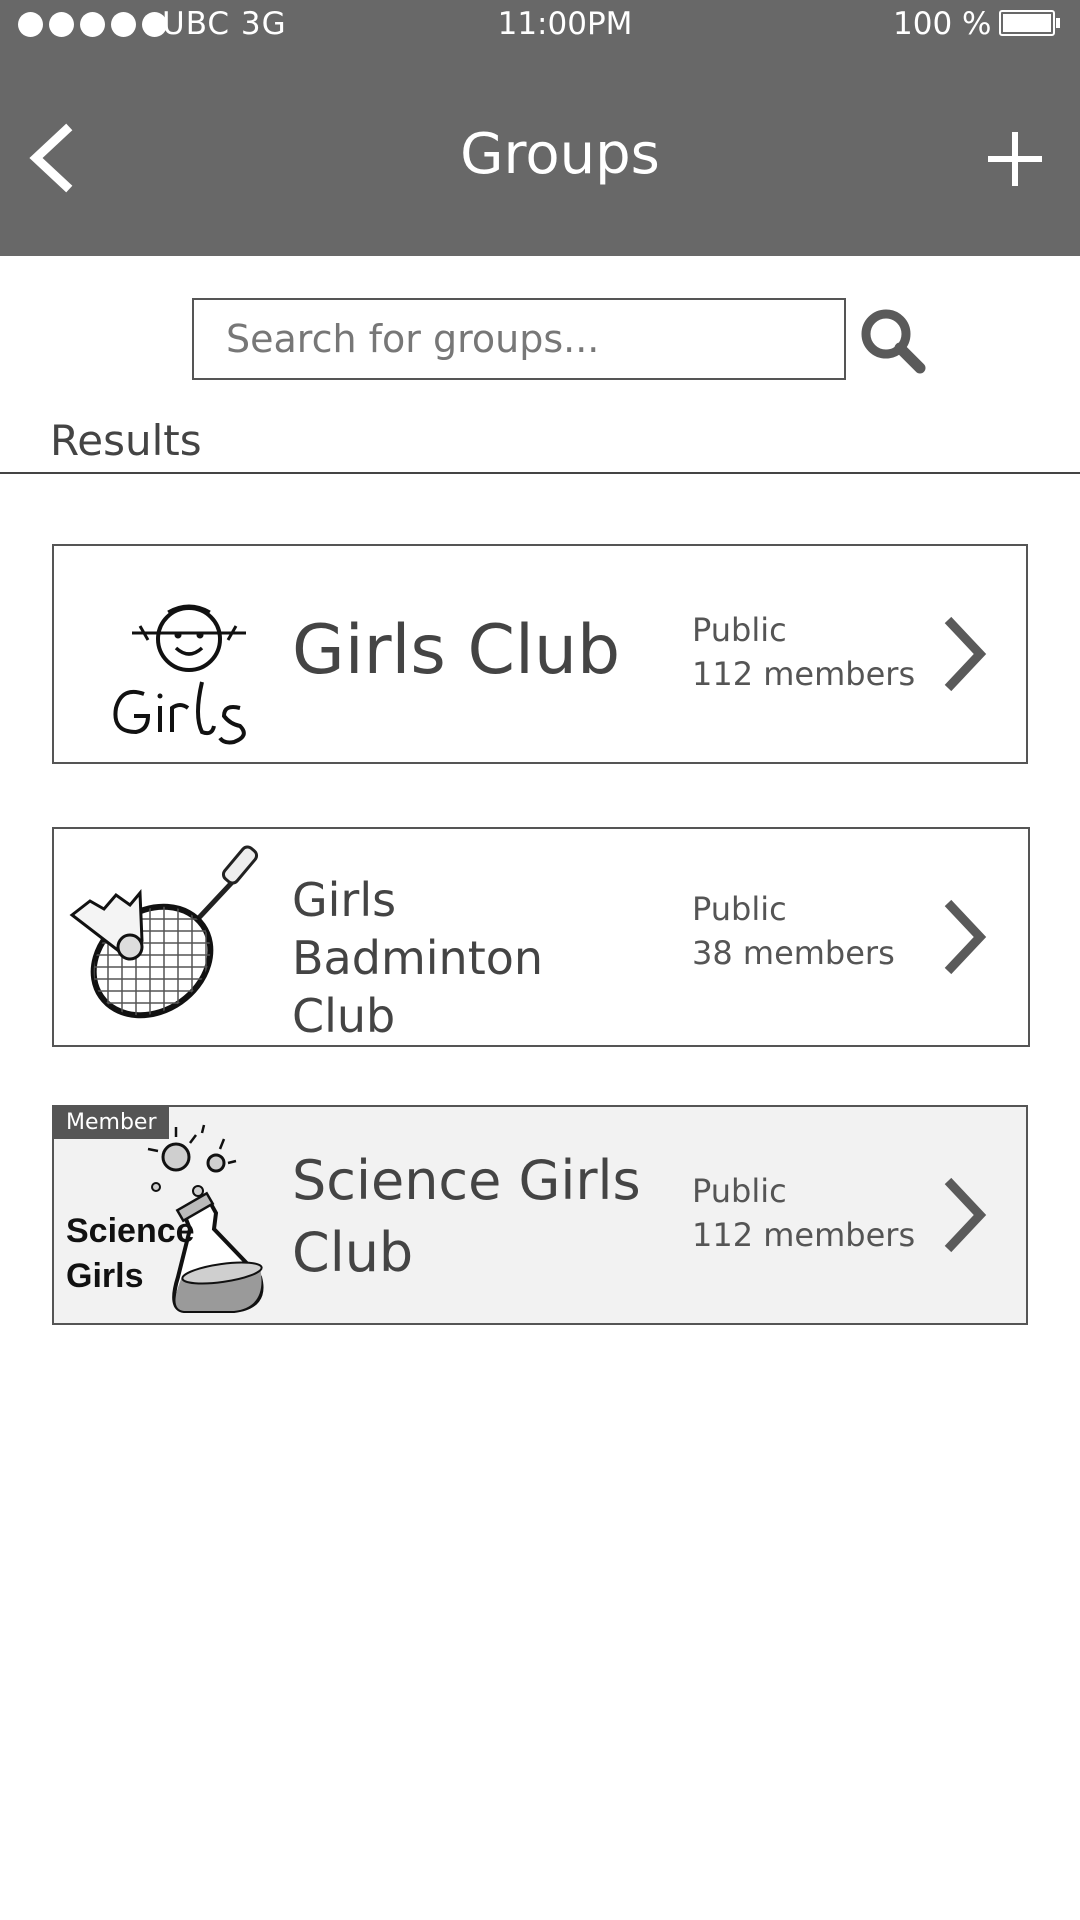  I want to click on results-divider, so click(540, 473).